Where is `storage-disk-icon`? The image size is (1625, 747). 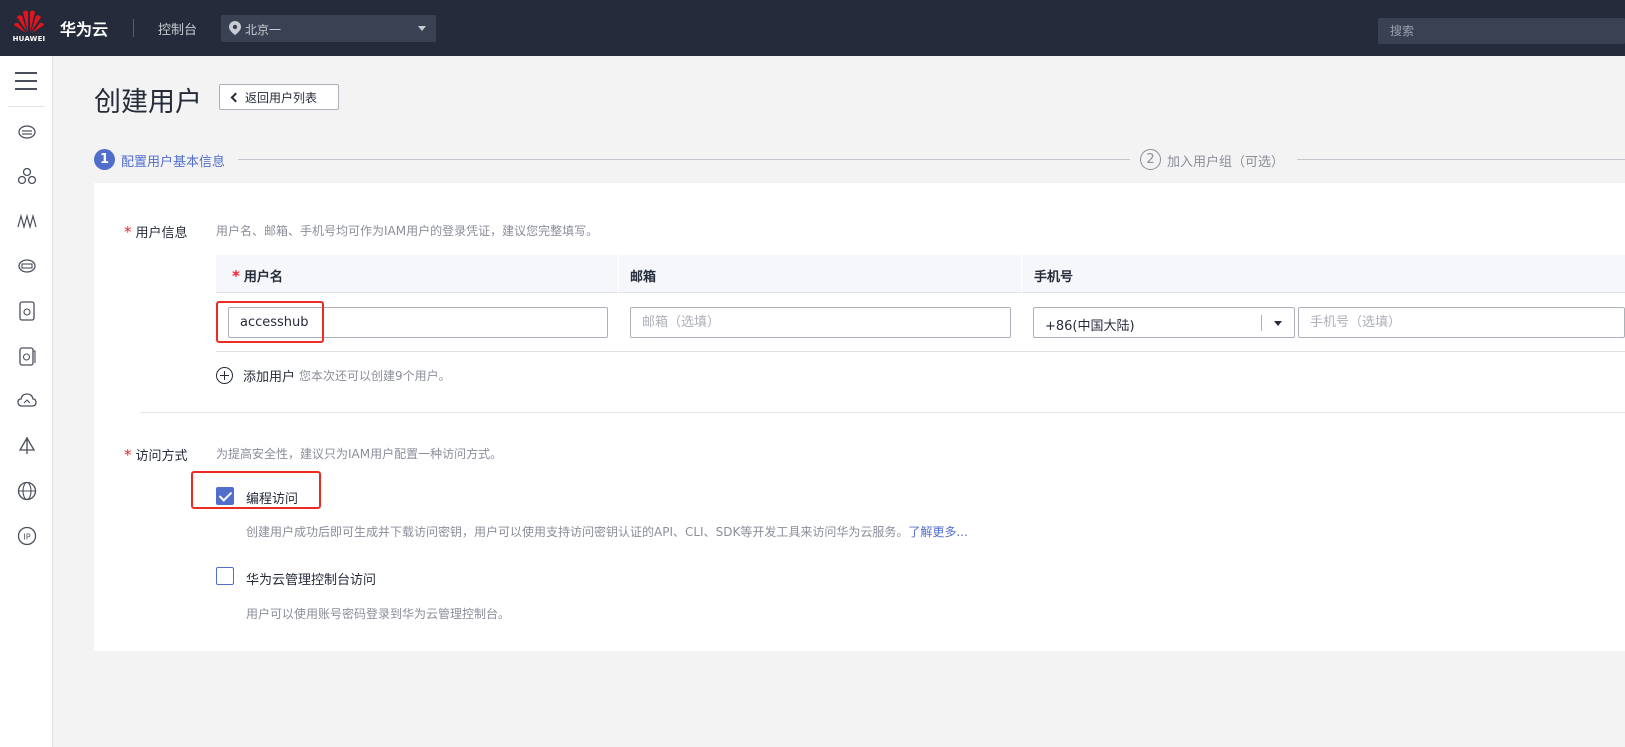
storage-disk-icon is located at coordinates (27, 311).